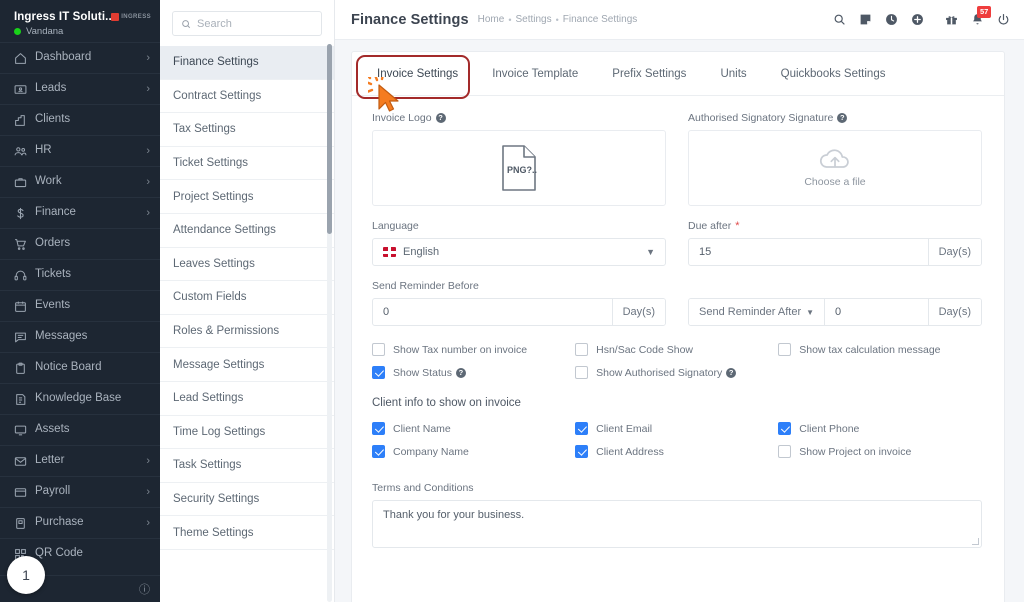  Describe the element at coordinates (247, 533) in the screenshot. I see `settings-item-theme-settings: Theme Settings` at that location.